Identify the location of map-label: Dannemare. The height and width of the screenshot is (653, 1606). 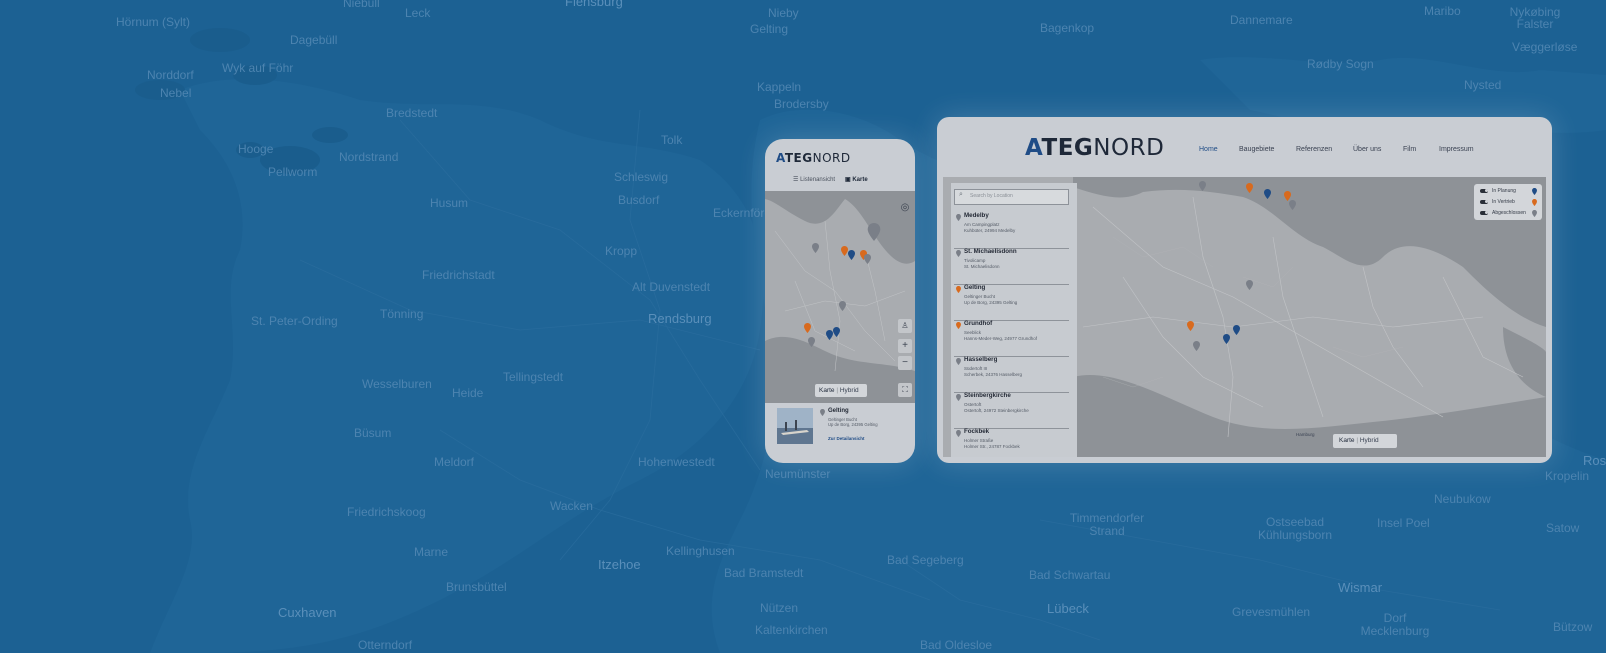
(1261, 20).